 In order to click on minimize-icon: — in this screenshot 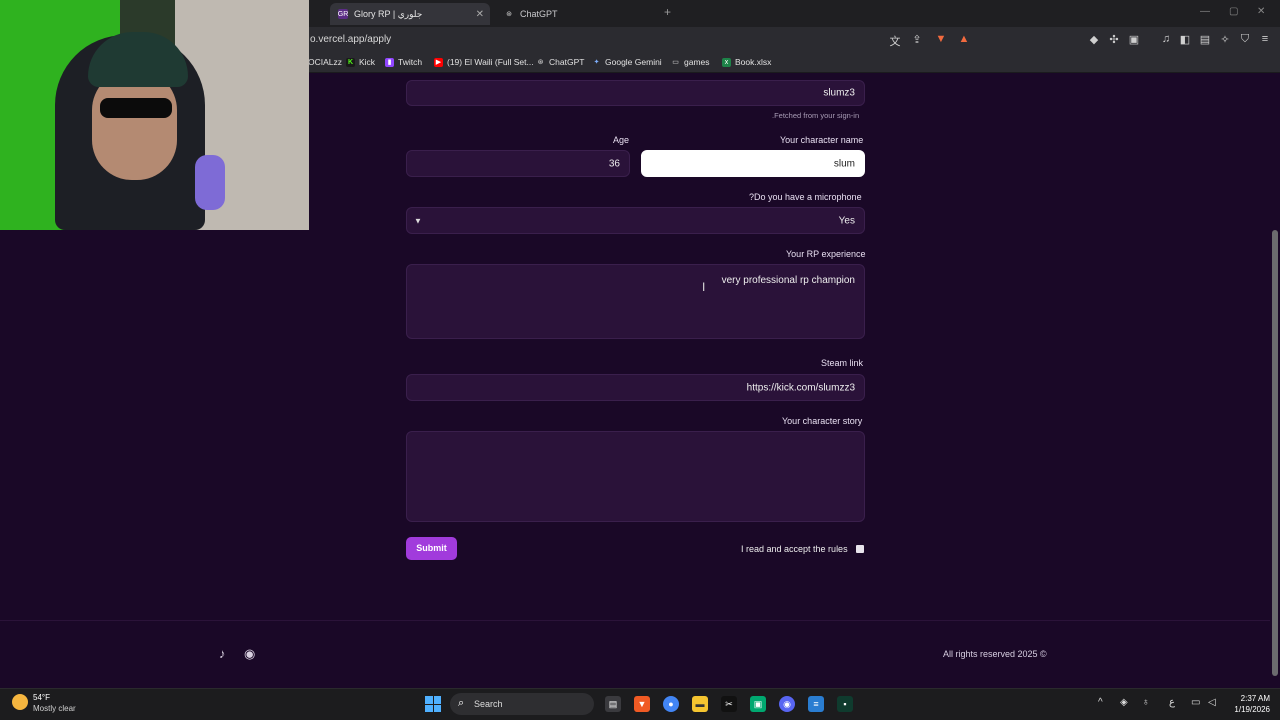, I will do `click(1205, 11)`.